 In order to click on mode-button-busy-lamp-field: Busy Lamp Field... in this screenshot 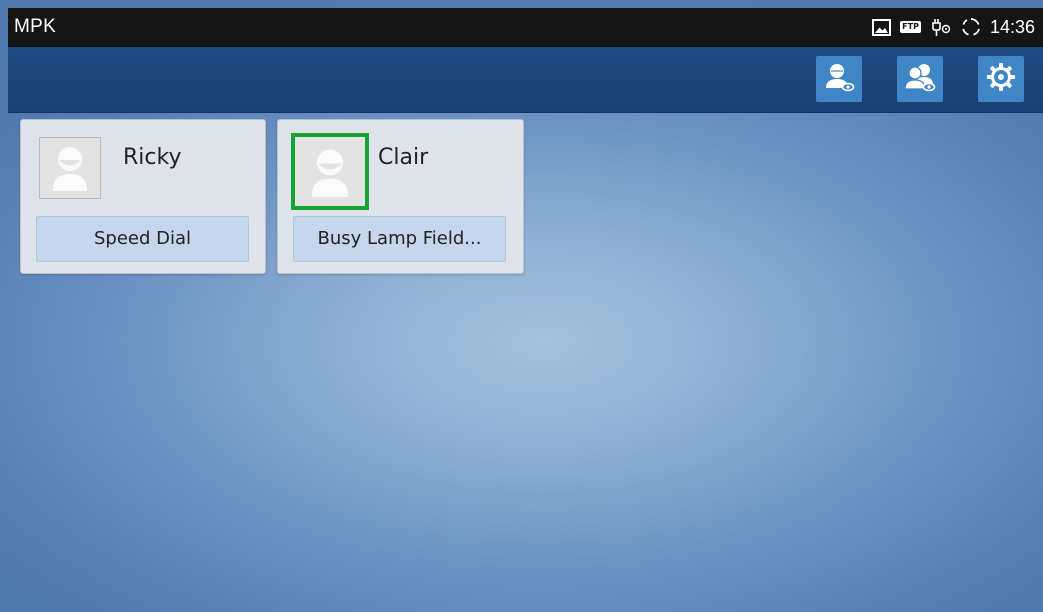, I will do `click(399, 239)`.